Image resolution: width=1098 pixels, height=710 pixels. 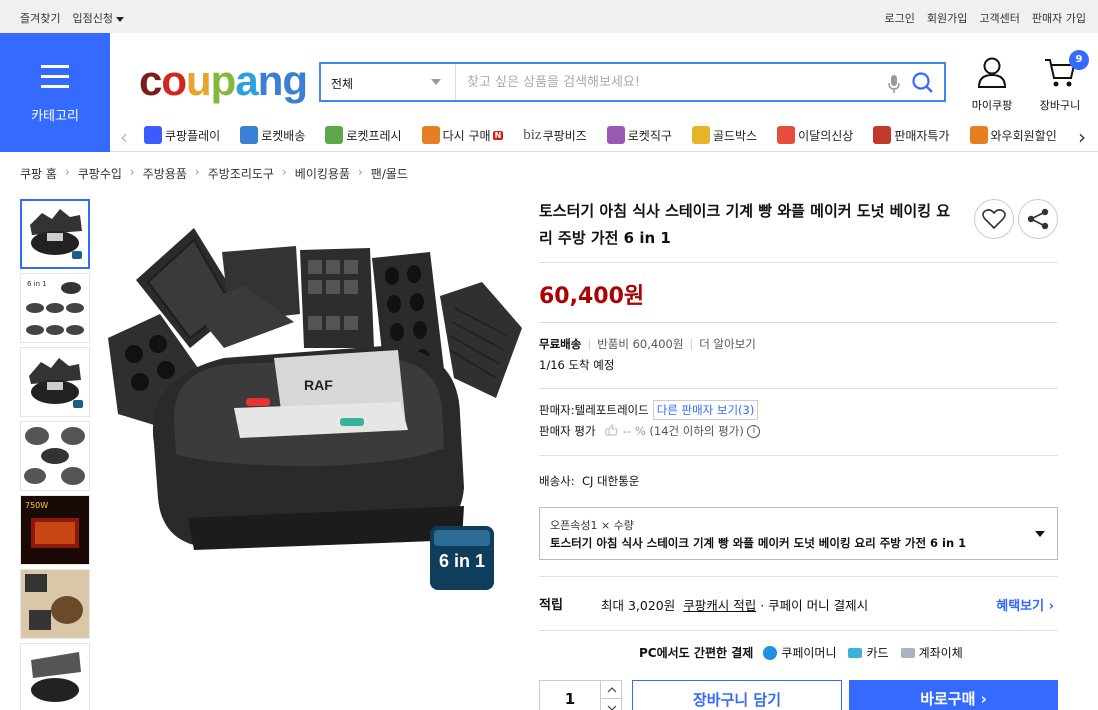 What do you see at coordinates (38, 173) in the screenshot?
I see `breadcrumb-item: 쿠팡 홈` at bounding box center [38, 173].